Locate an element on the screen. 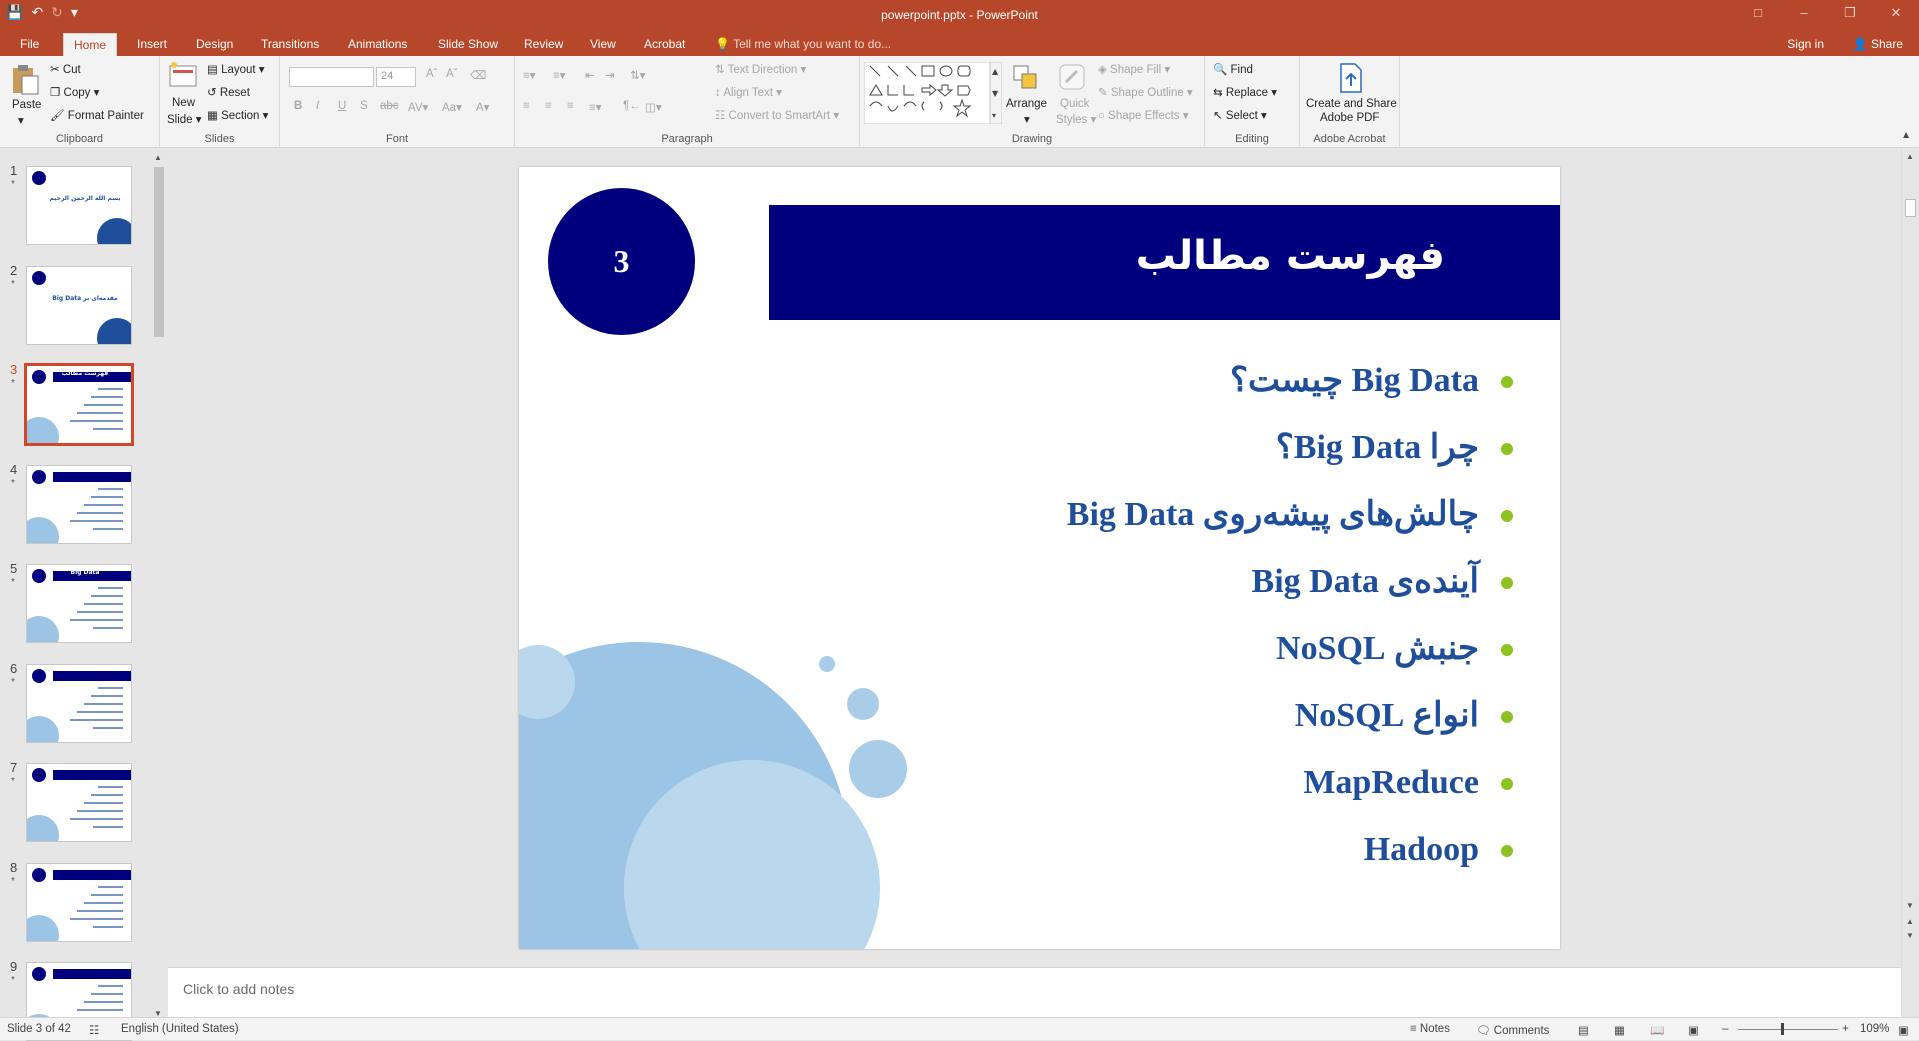 The image size is (1919, 1041). find-button: 🔍 Find is located at coordinates (1233, 69).